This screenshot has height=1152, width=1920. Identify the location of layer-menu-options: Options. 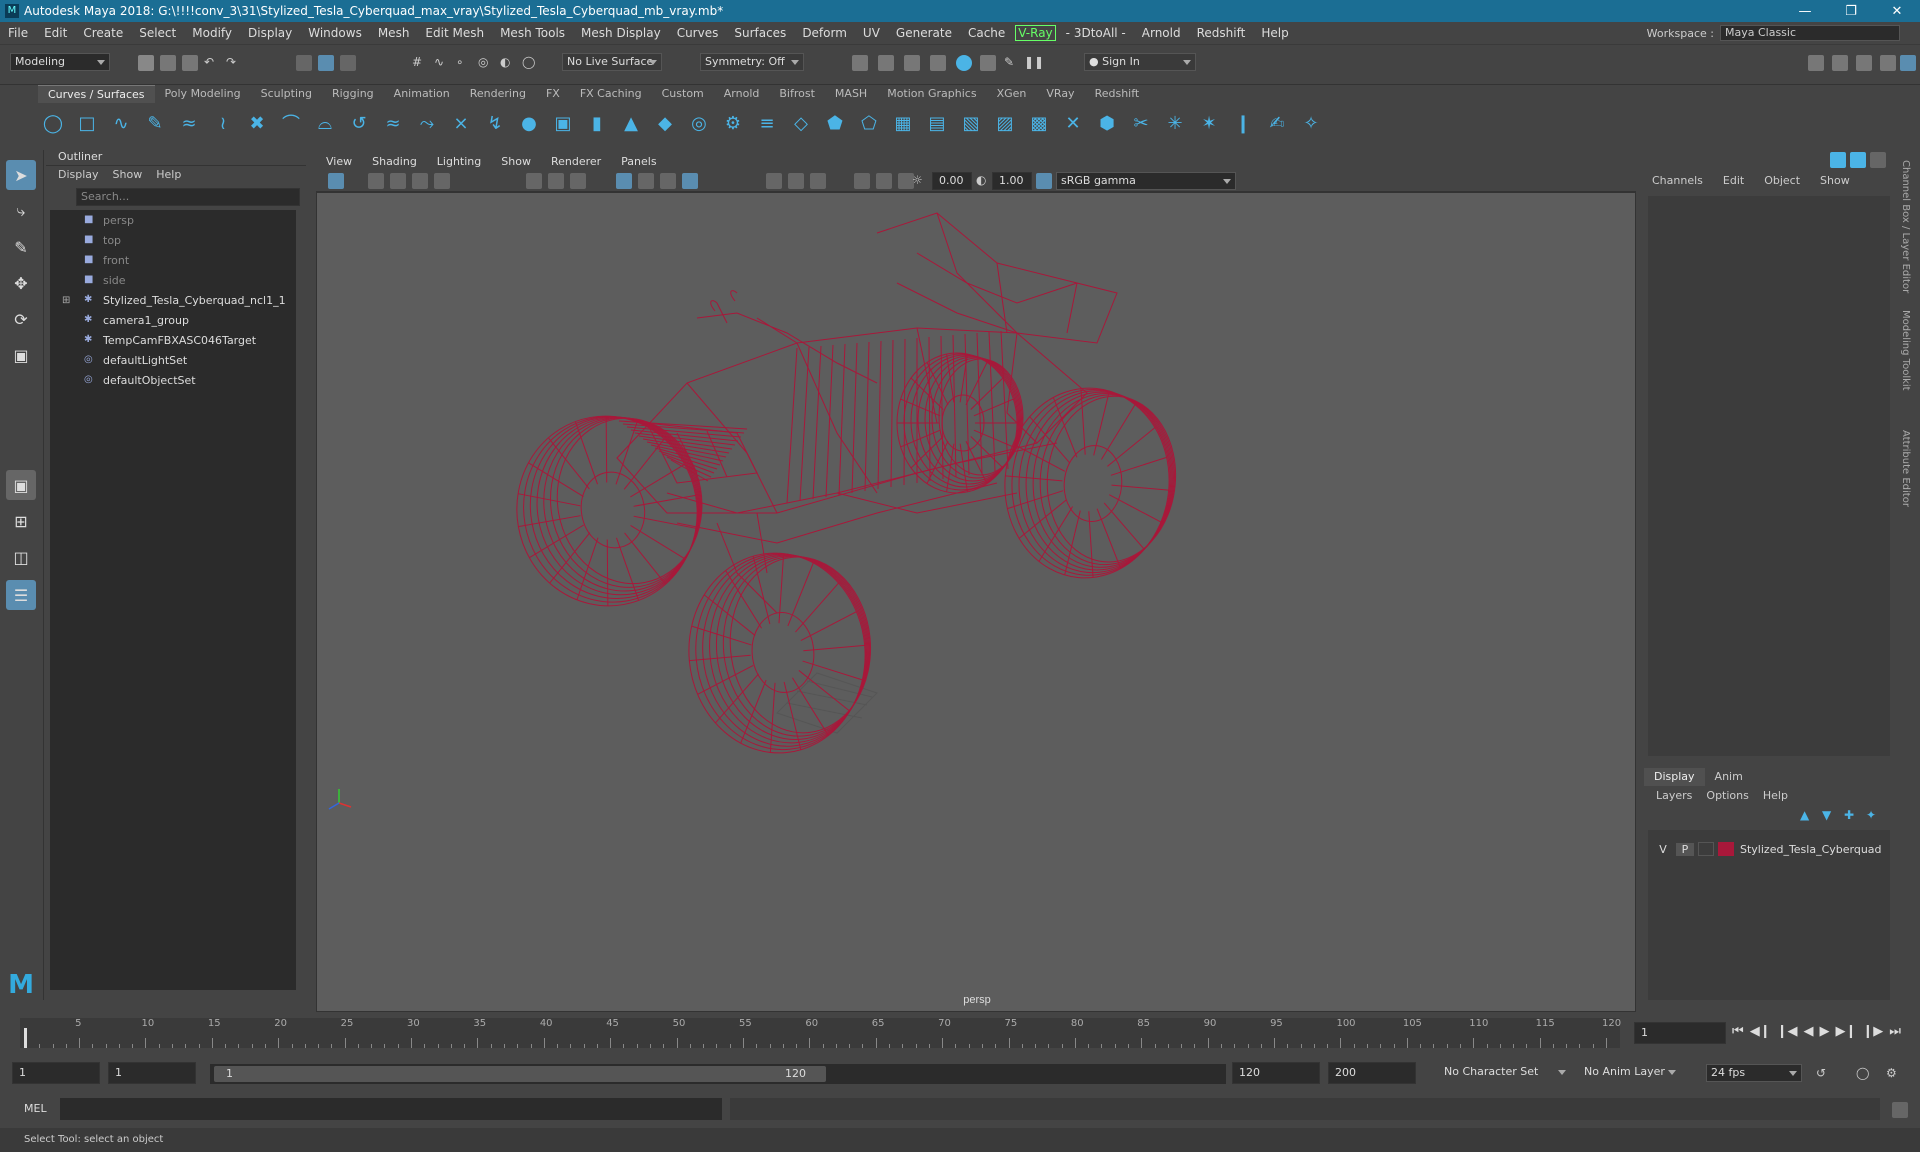
(1727, 796).